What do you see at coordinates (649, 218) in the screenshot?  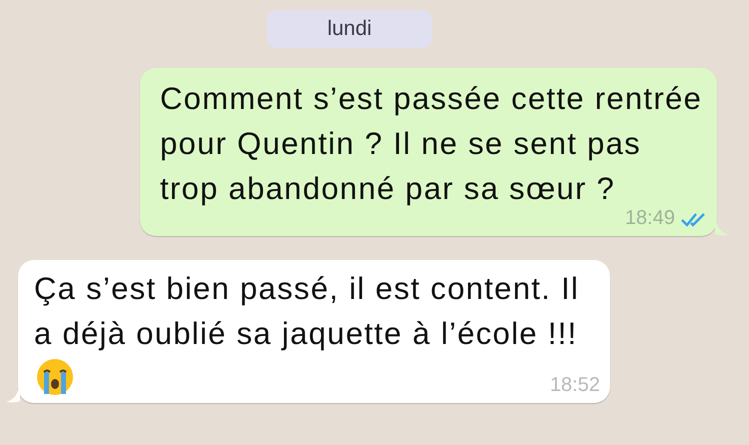 I see `message-time: 18:49` at bounding box center [649, 218].